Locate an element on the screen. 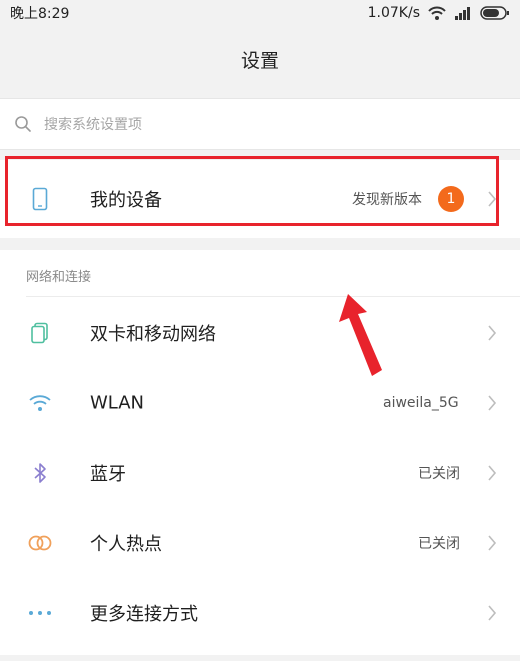 The image size is (520, 661). status-bar: 晚上8:29 1.07K/s is located at coordinates (260, 13).